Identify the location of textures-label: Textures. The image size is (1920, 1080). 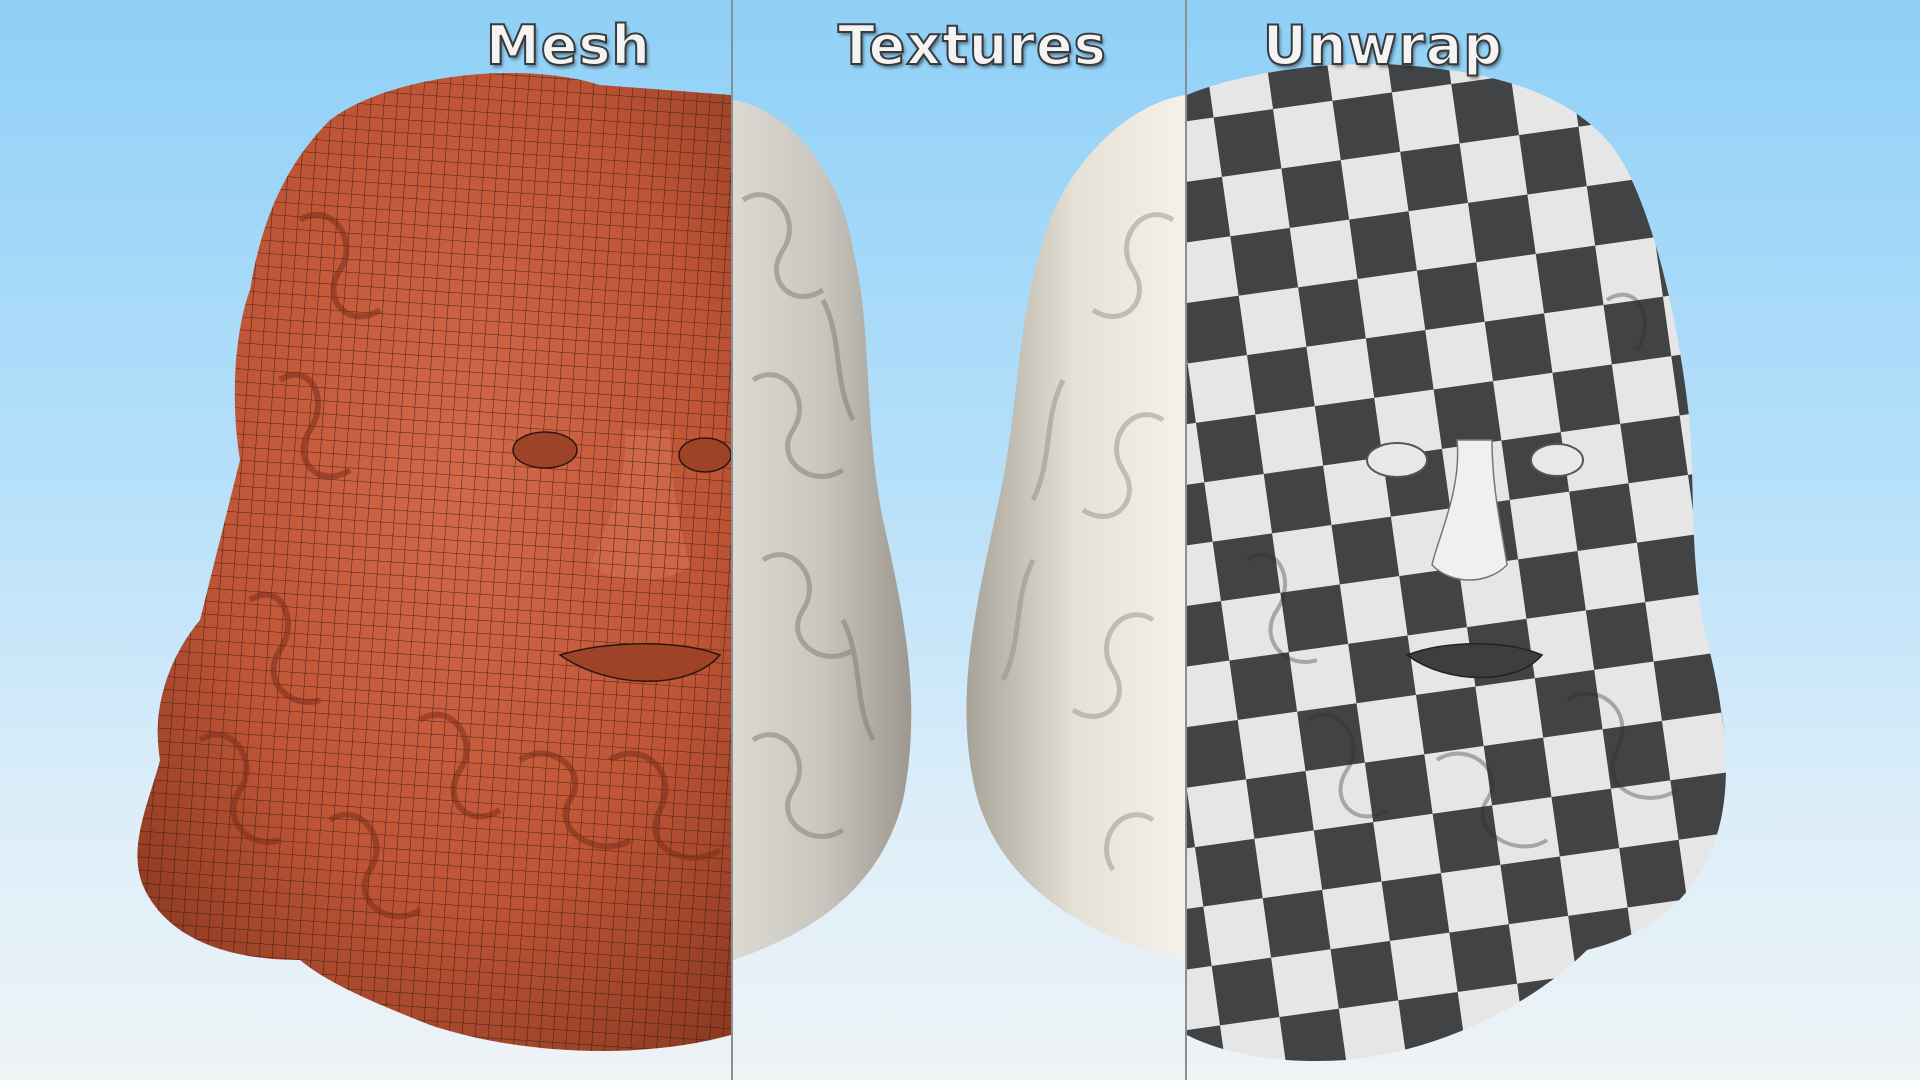
(972, 45).